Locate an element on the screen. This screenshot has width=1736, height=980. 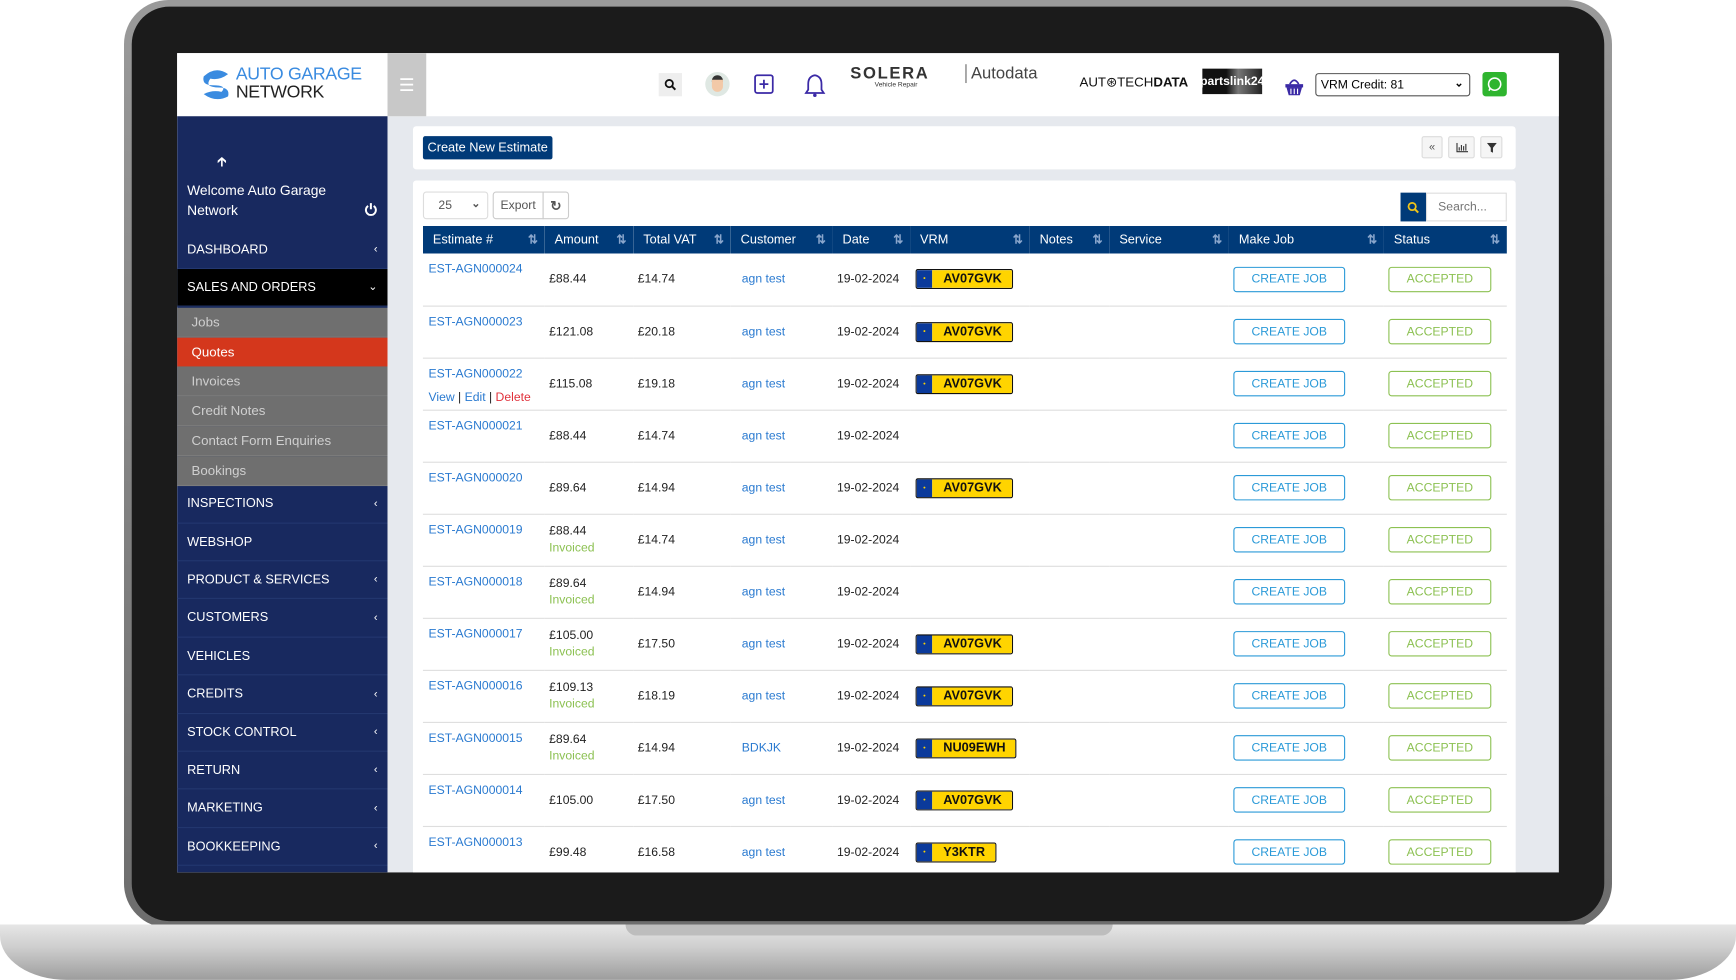
power-icon is located at coordinates (370, 209).